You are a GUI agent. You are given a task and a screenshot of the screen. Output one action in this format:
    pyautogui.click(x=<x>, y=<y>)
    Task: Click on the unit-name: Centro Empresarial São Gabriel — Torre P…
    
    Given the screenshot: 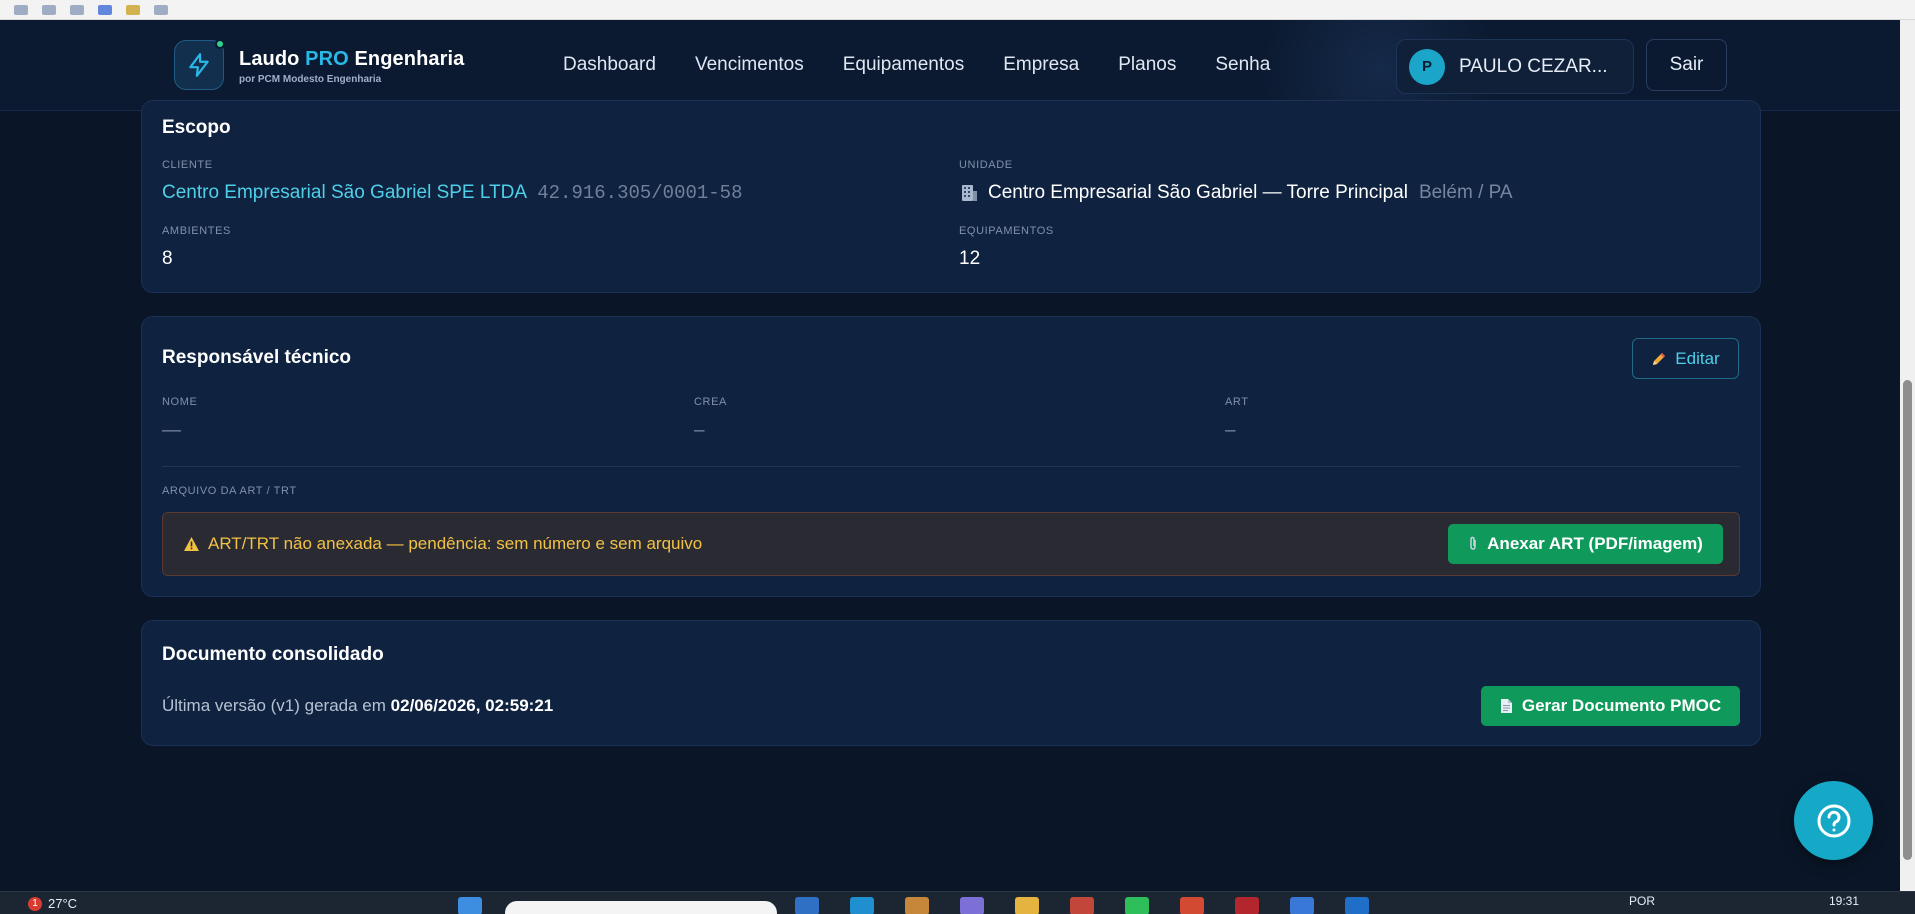 What is the action you would take?
    pyautogui.click(x=1198, y=192)
    